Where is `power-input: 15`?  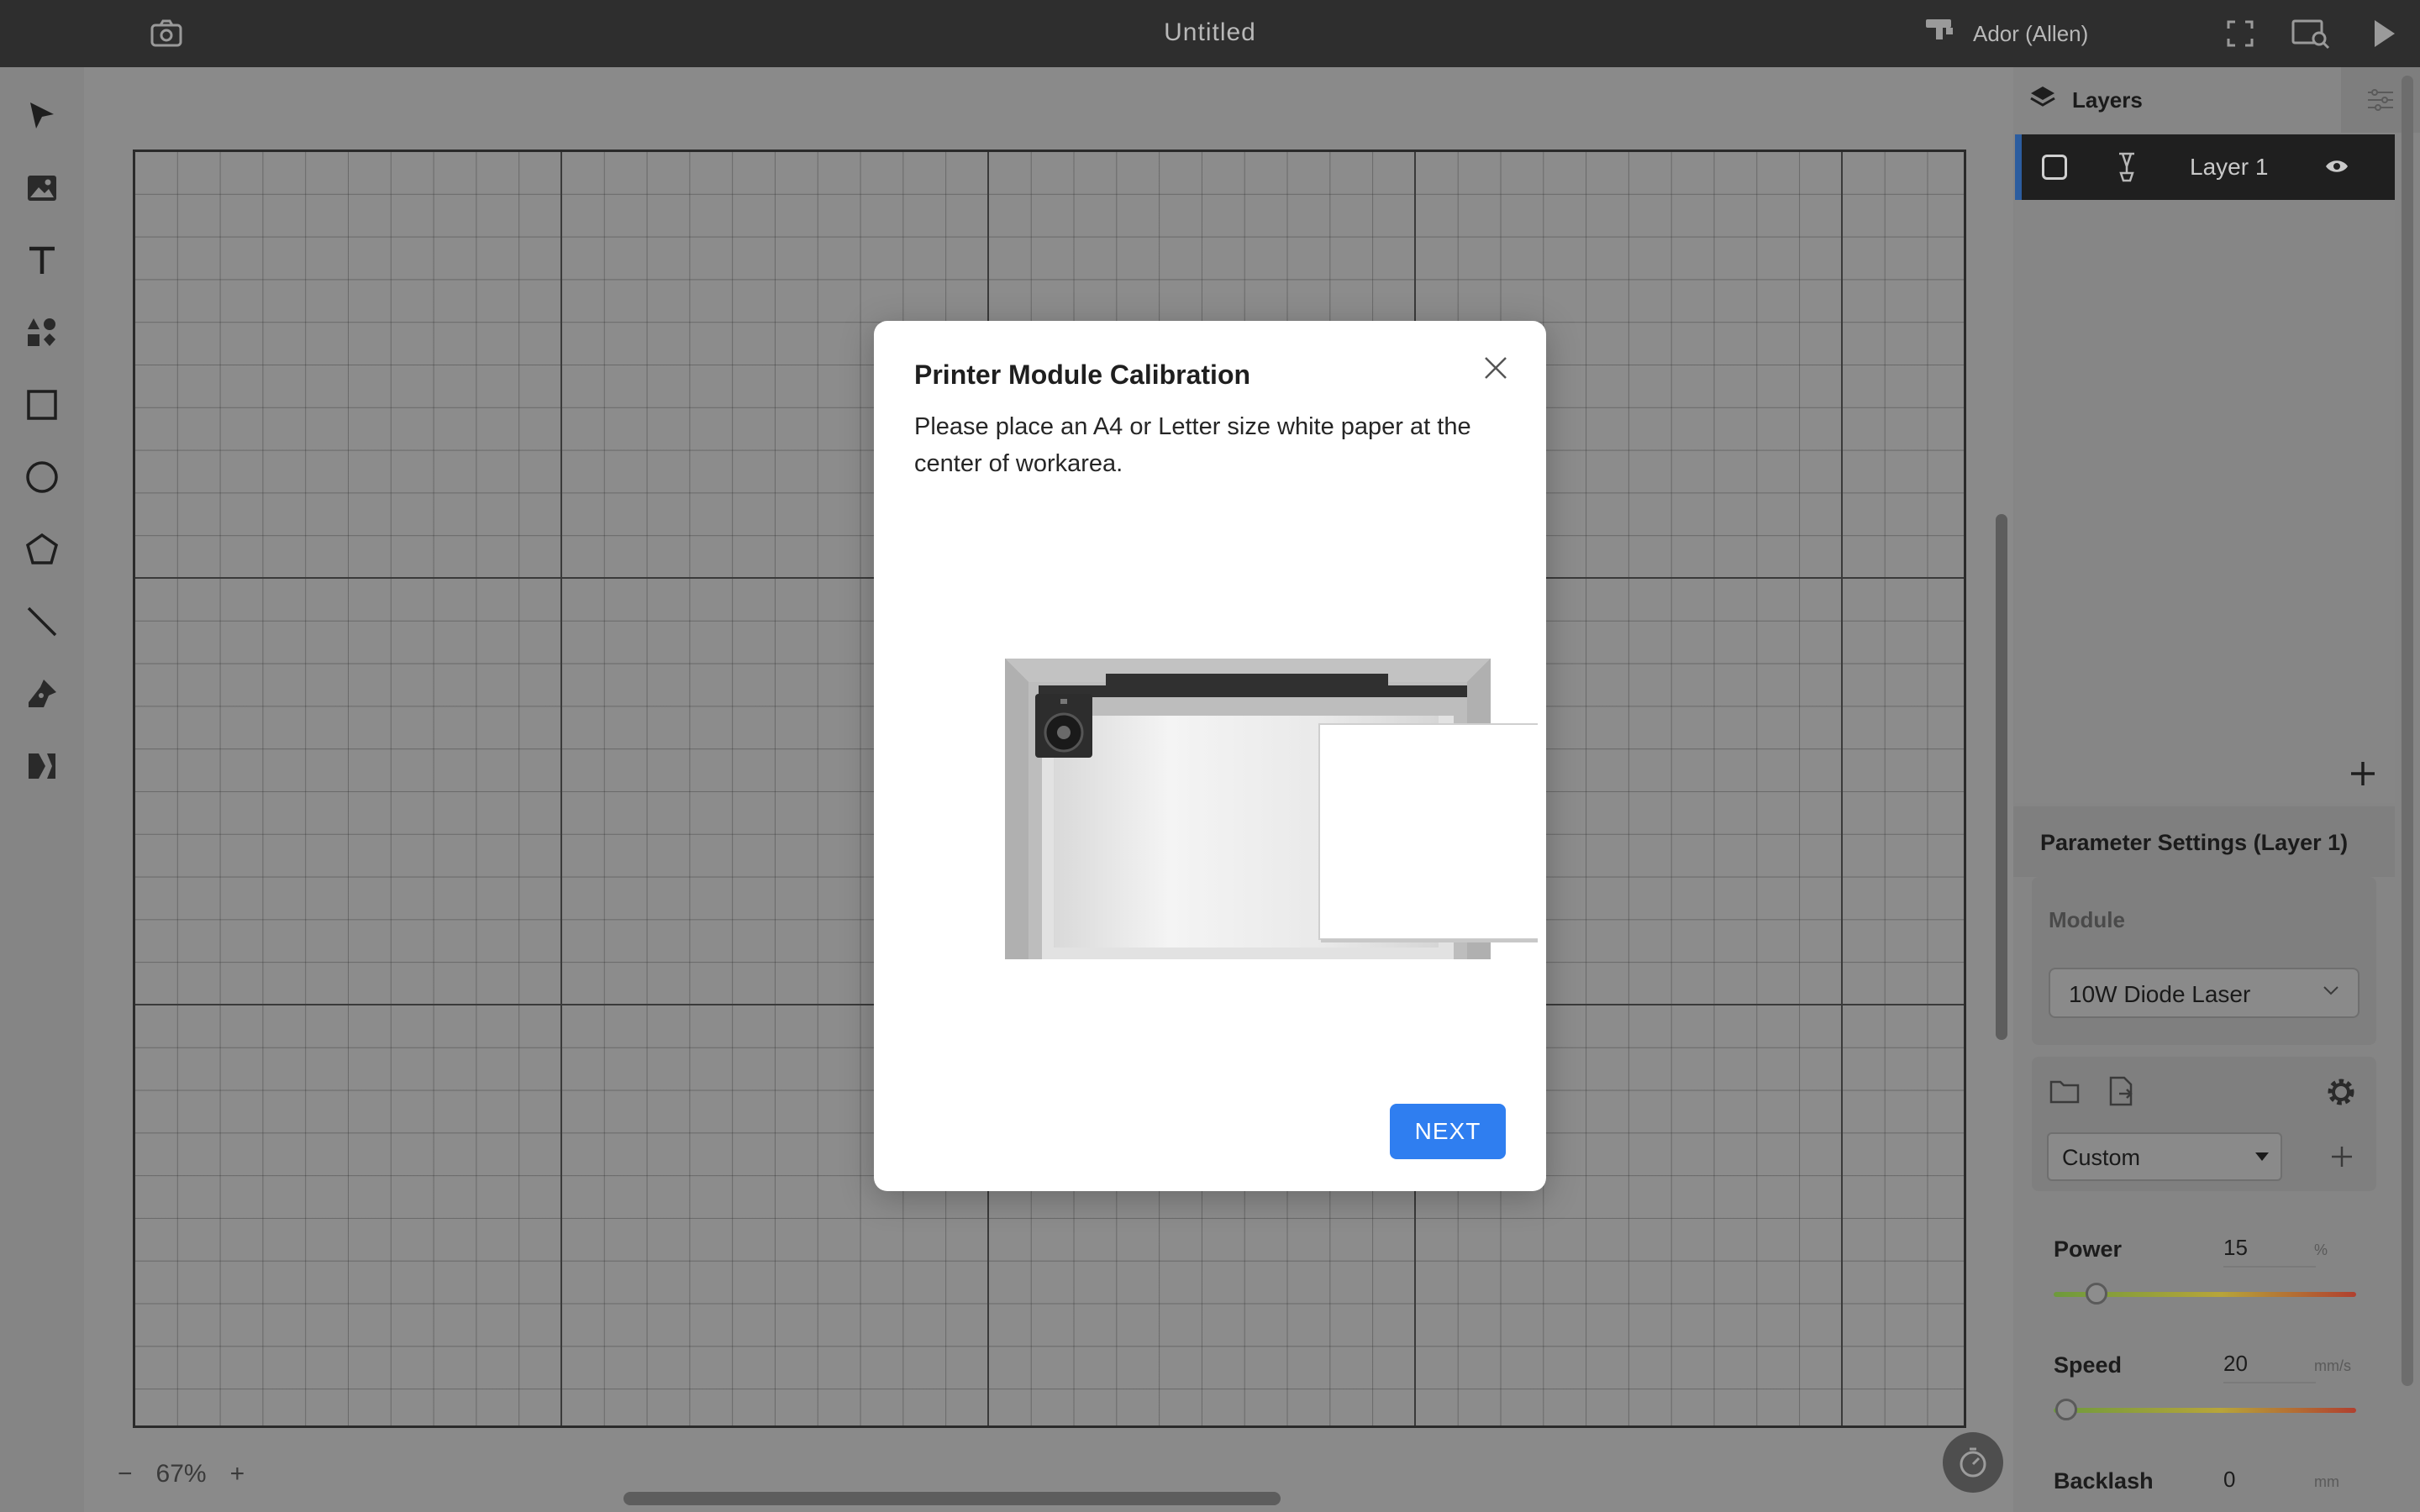
power-input: 15 is located at coordinates (2269, 1251).